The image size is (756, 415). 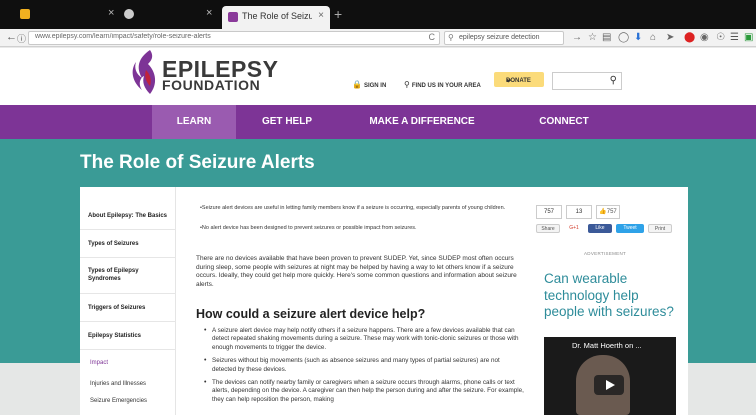 What do you see at coordinates (603, 212) in the screenshot?
I see `thumbs-up-icon: 👍` at bounding box center [603, 212].